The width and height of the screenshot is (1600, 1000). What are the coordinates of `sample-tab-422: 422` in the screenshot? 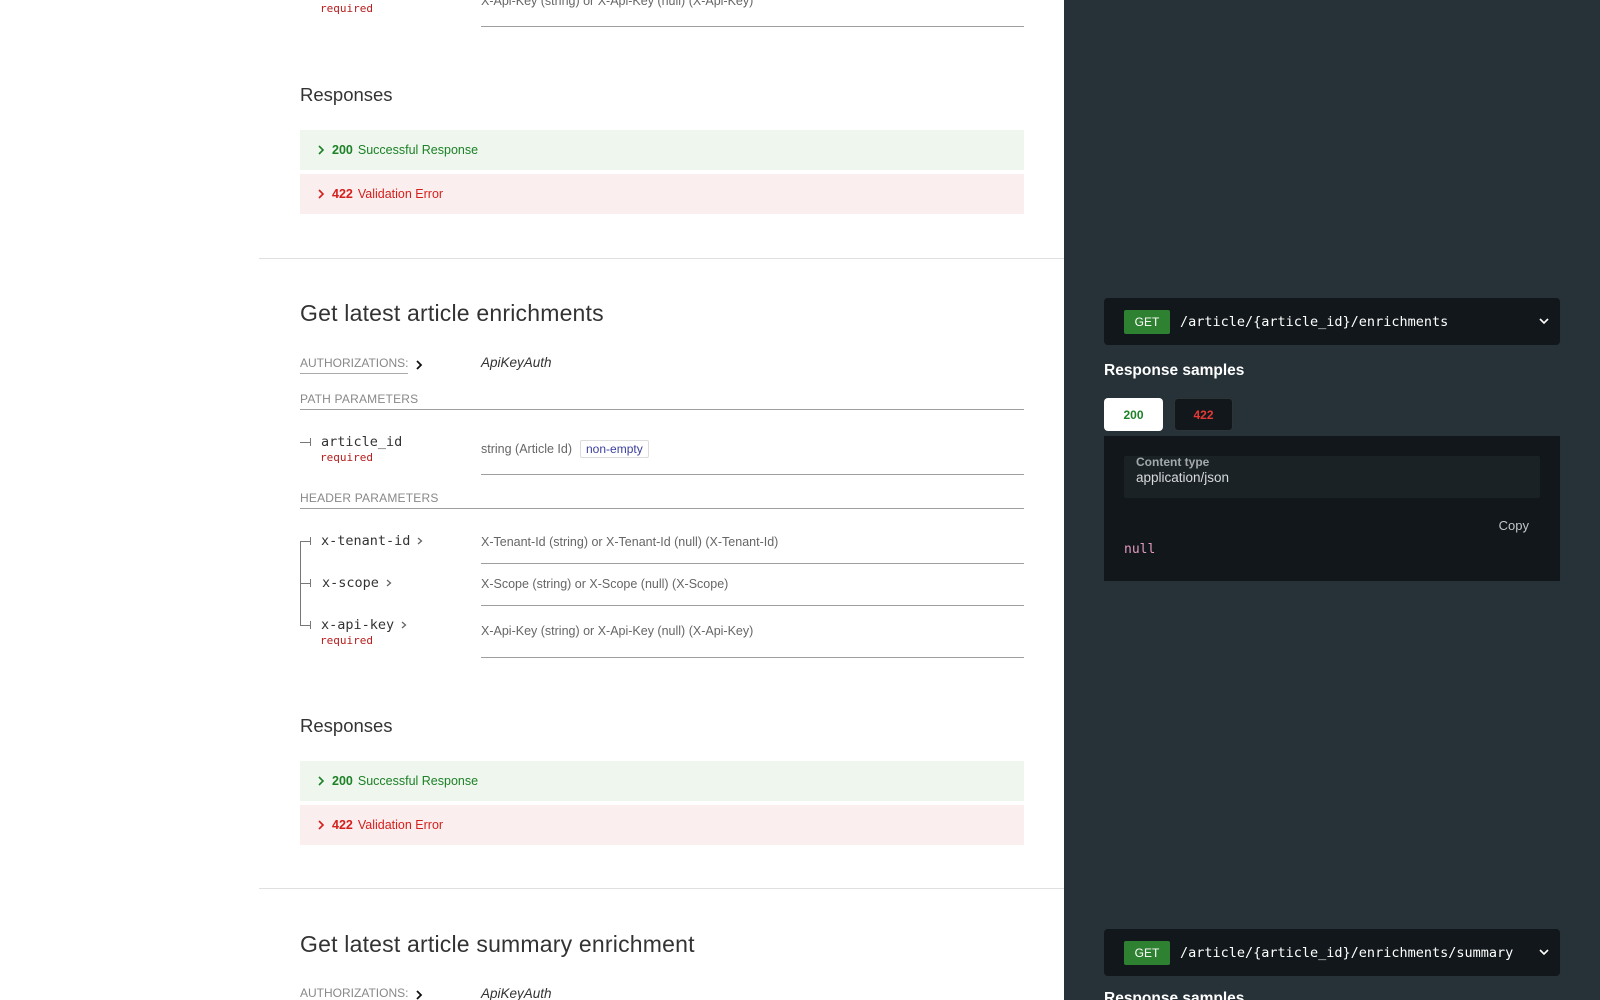 It's located at (1203, 414).